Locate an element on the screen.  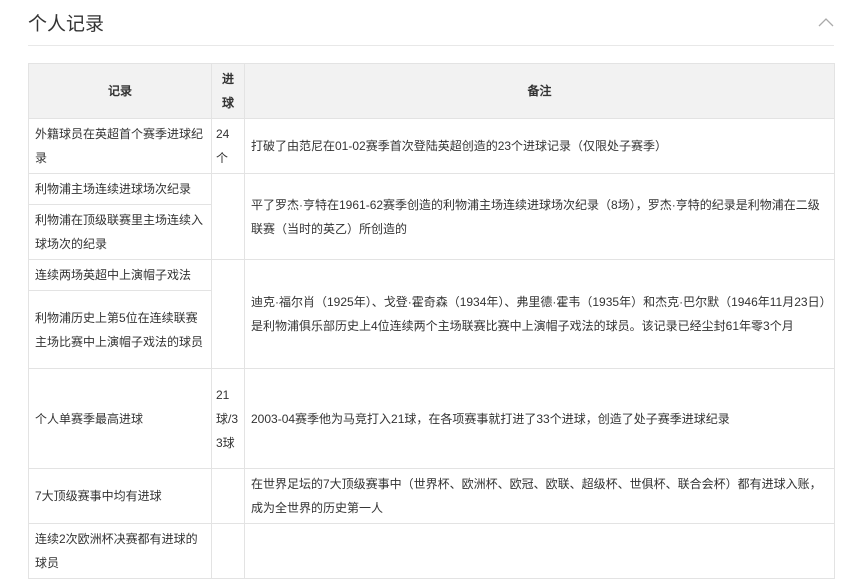
chevron-up-icon is located at coordinates (826, 22).